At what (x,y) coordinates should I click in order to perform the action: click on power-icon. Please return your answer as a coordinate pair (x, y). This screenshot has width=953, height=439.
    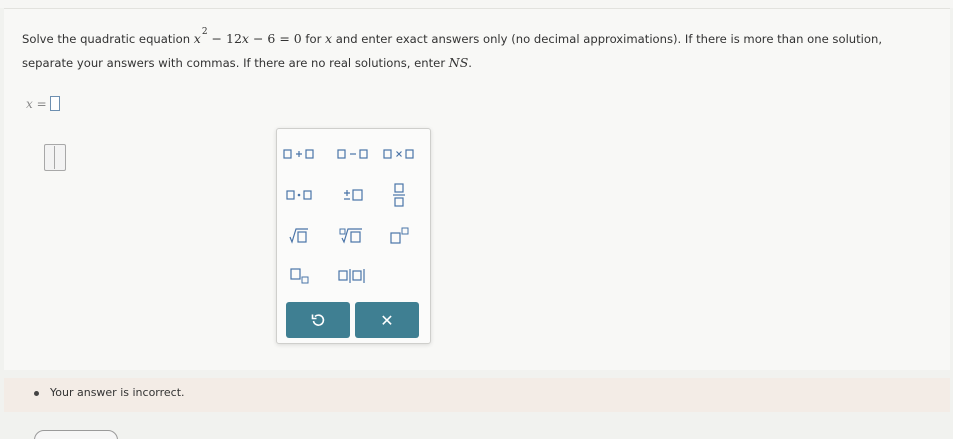
    Looking at the image, I should click on (399, 235).